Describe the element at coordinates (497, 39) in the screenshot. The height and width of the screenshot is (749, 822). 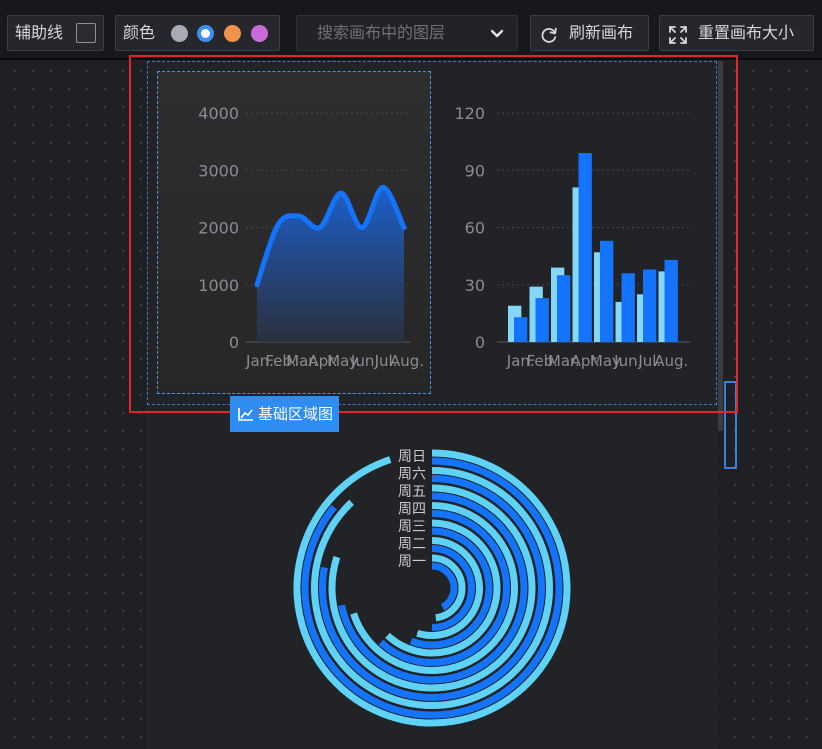
I see `chevron-down-icon` at that location.